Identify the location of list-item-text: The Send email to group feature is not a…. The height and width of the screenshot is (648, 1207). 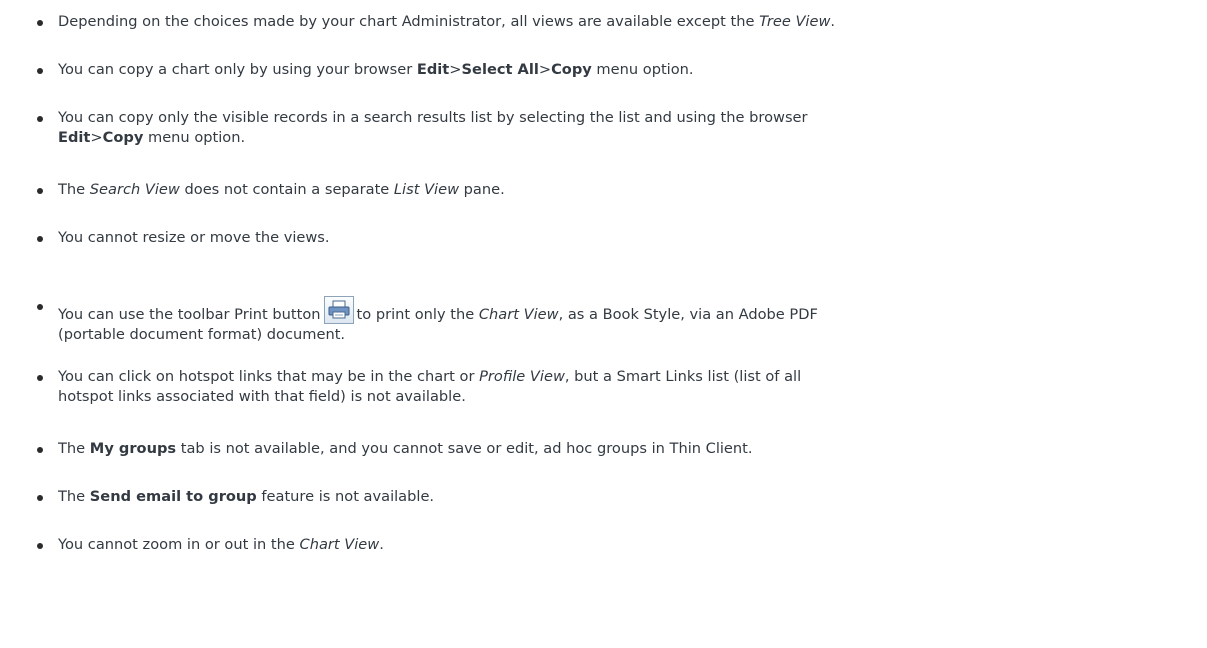
(246, 496).